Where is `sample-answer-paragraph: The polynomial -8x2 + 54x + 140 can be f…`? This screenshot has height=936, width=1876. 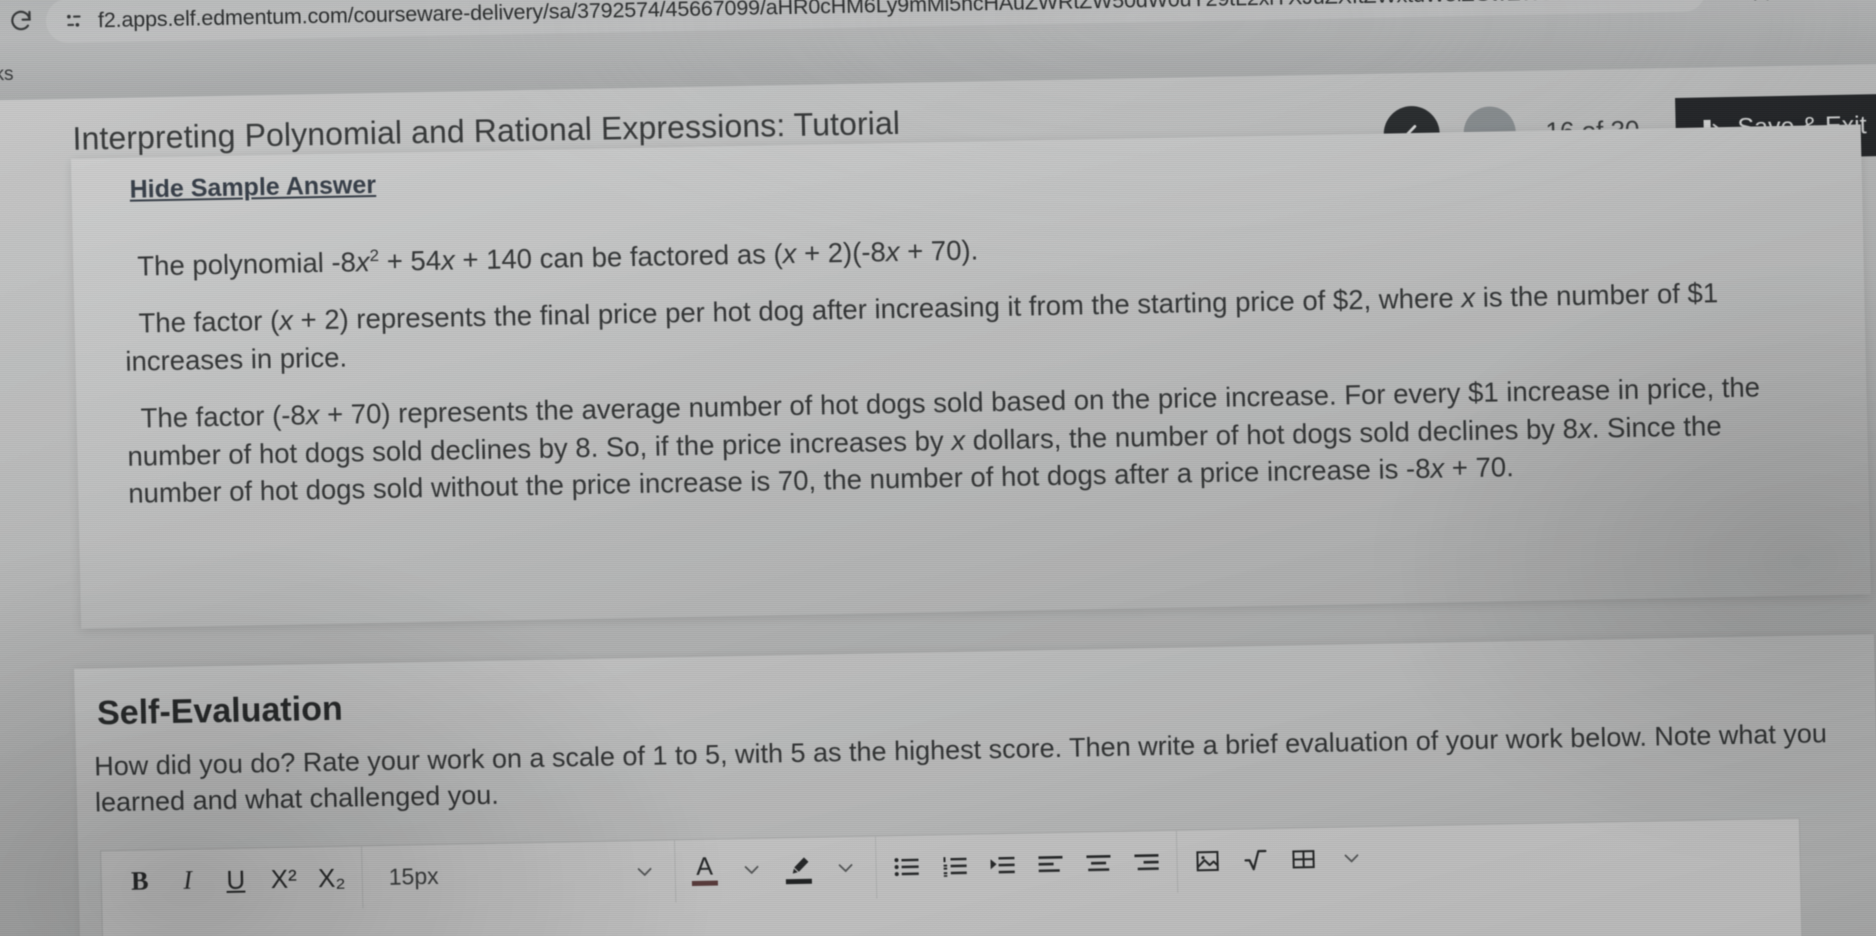
sample-answer-paragraph: The polynomial -8x2 + 54x + 140 can be f… is located at coordinates (557, 258).